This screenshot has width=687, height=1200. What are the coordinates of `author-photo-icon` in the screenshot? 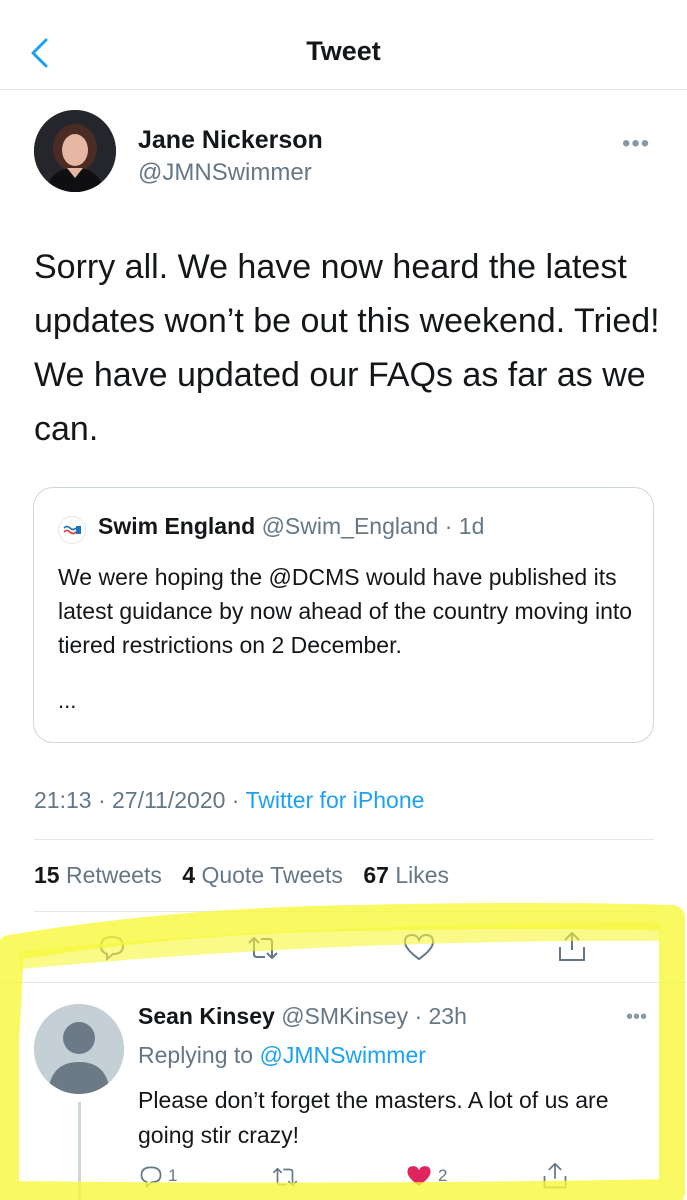 It's located at (75, 151).